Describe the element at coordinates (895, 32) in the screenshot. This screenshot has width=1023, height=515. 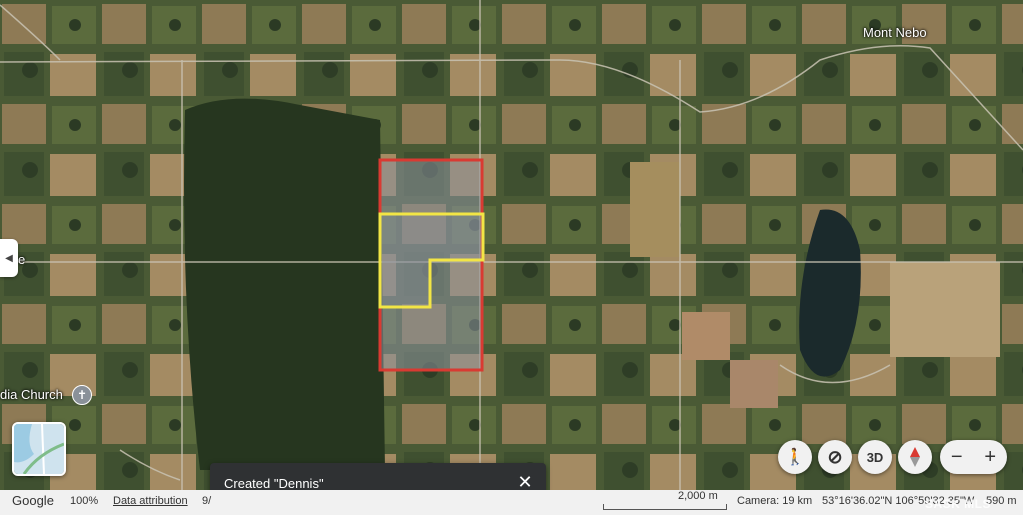
I see `place-label-mont-nebo: Mont Nebo` at that location.